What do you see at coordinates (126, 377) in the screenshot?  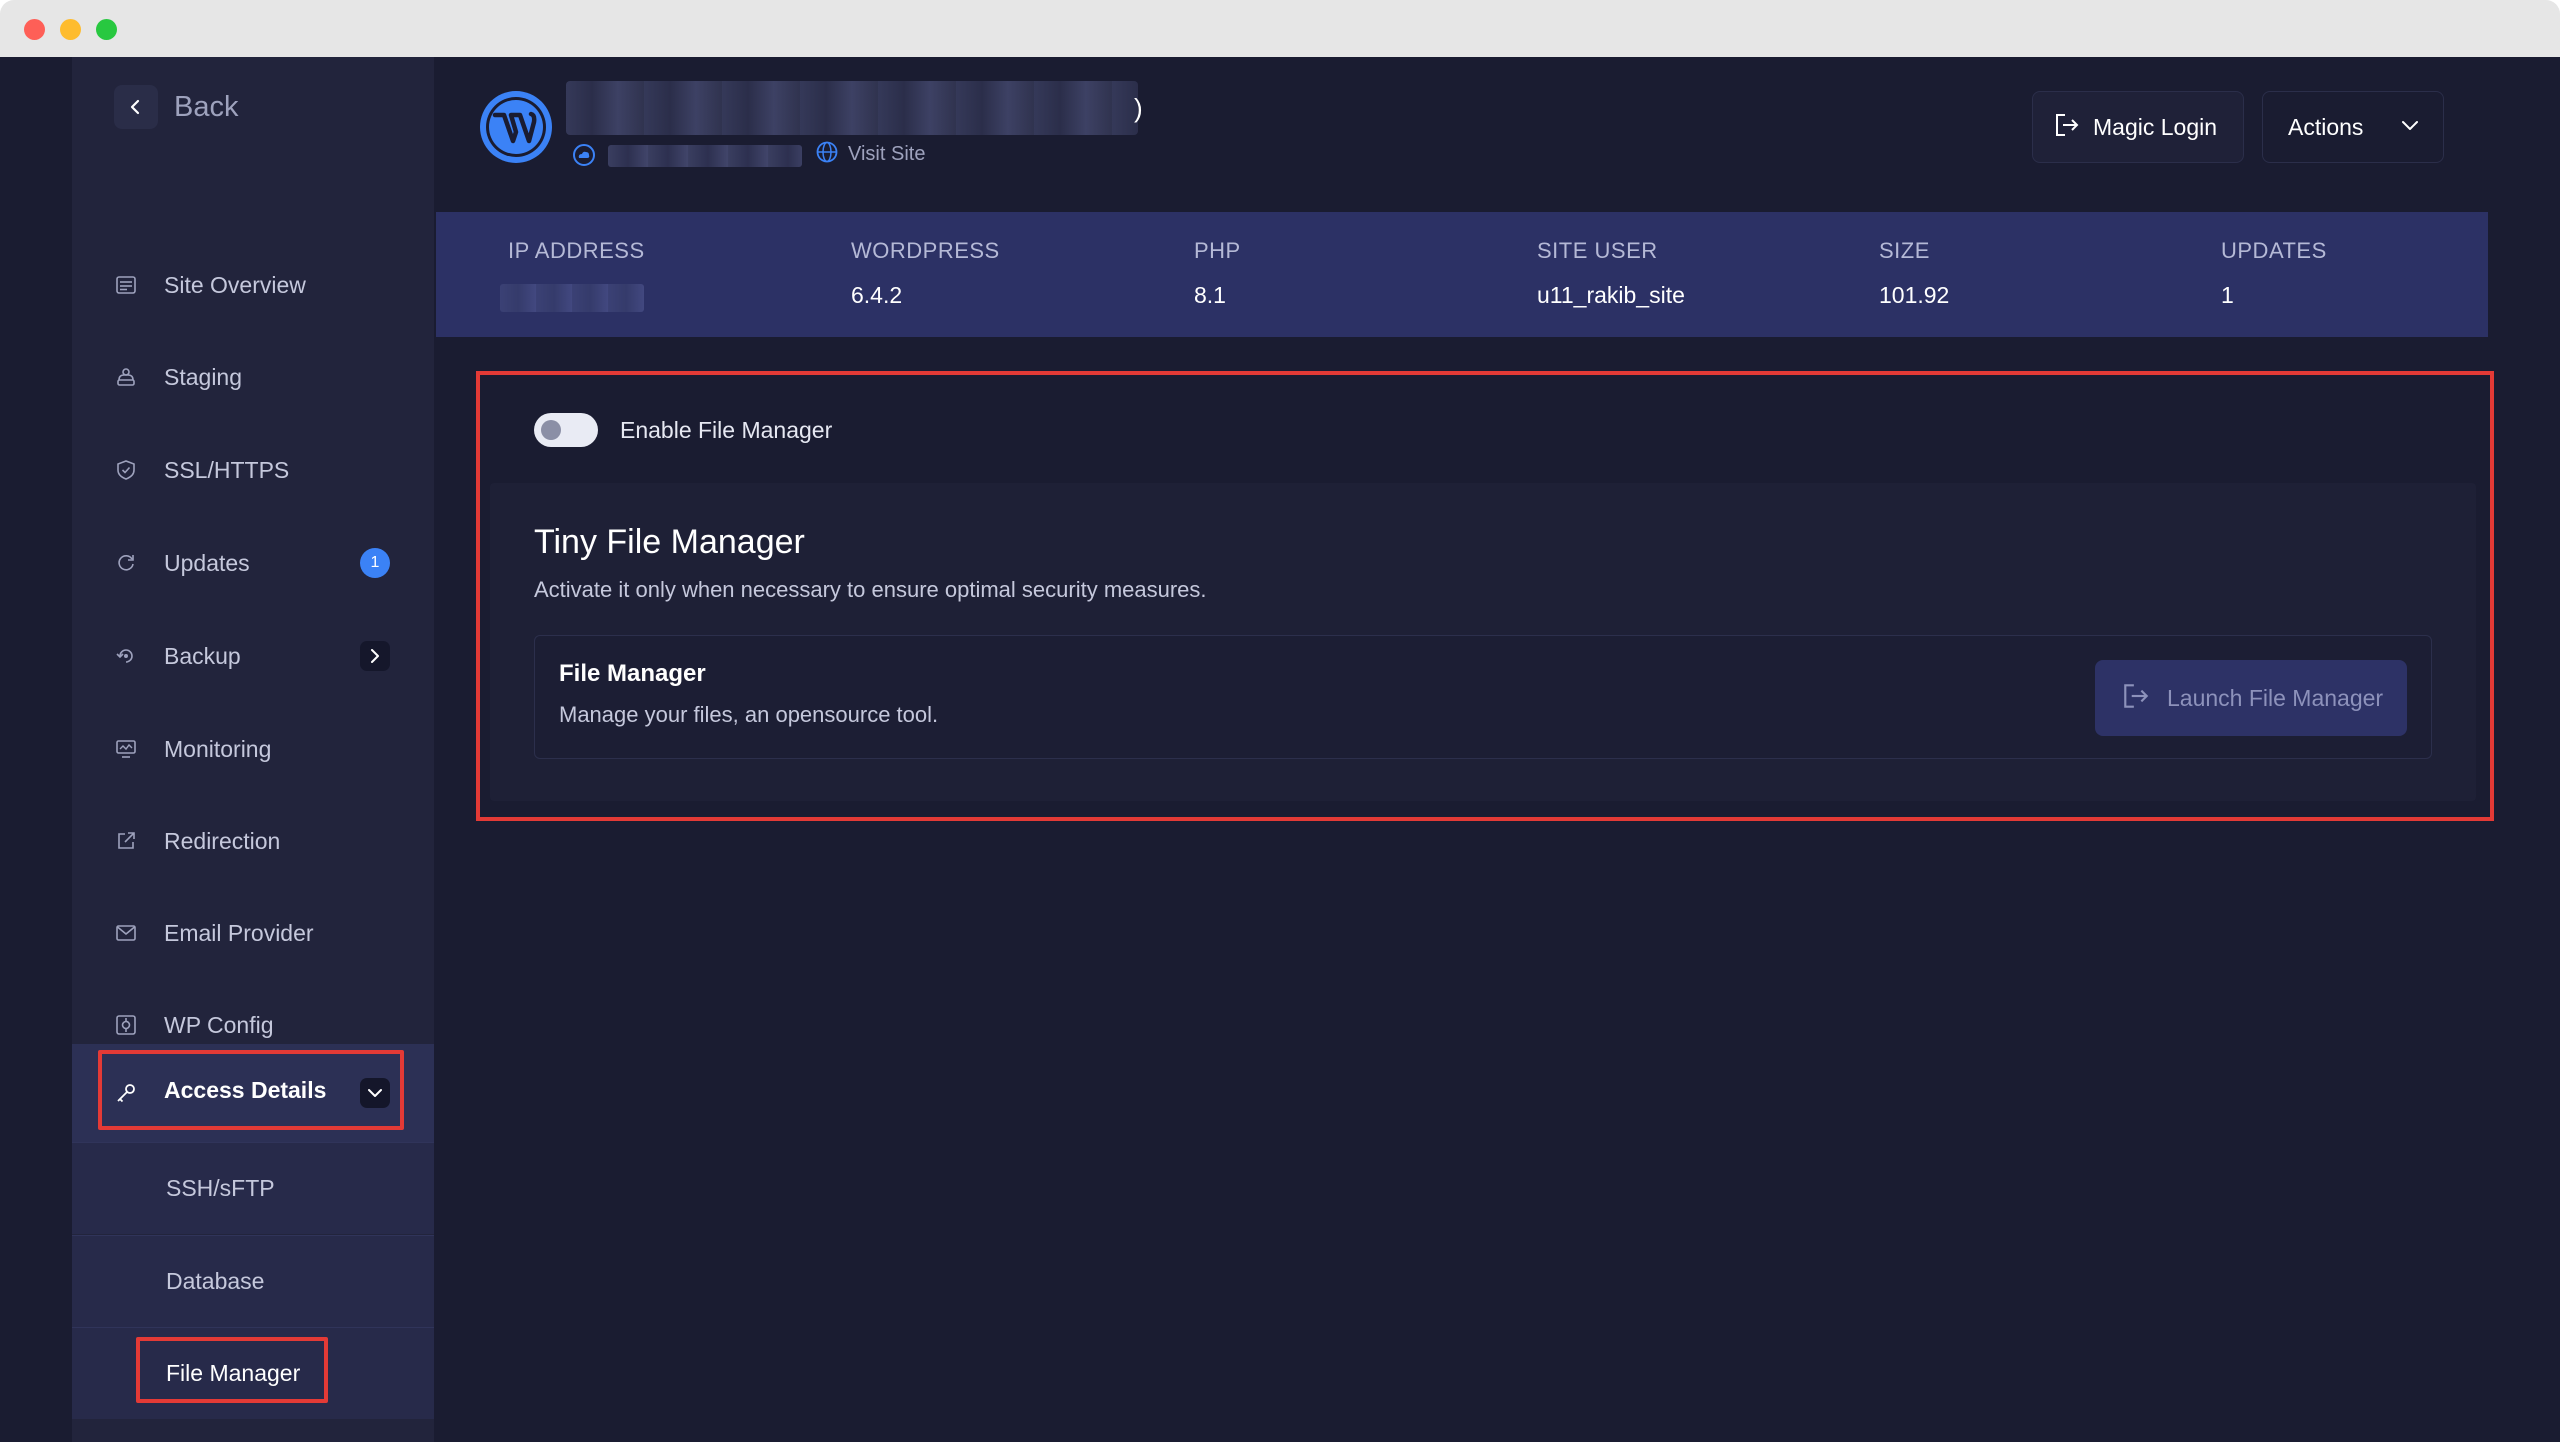 I see `staging-icon` at bounding box center [126, 377].